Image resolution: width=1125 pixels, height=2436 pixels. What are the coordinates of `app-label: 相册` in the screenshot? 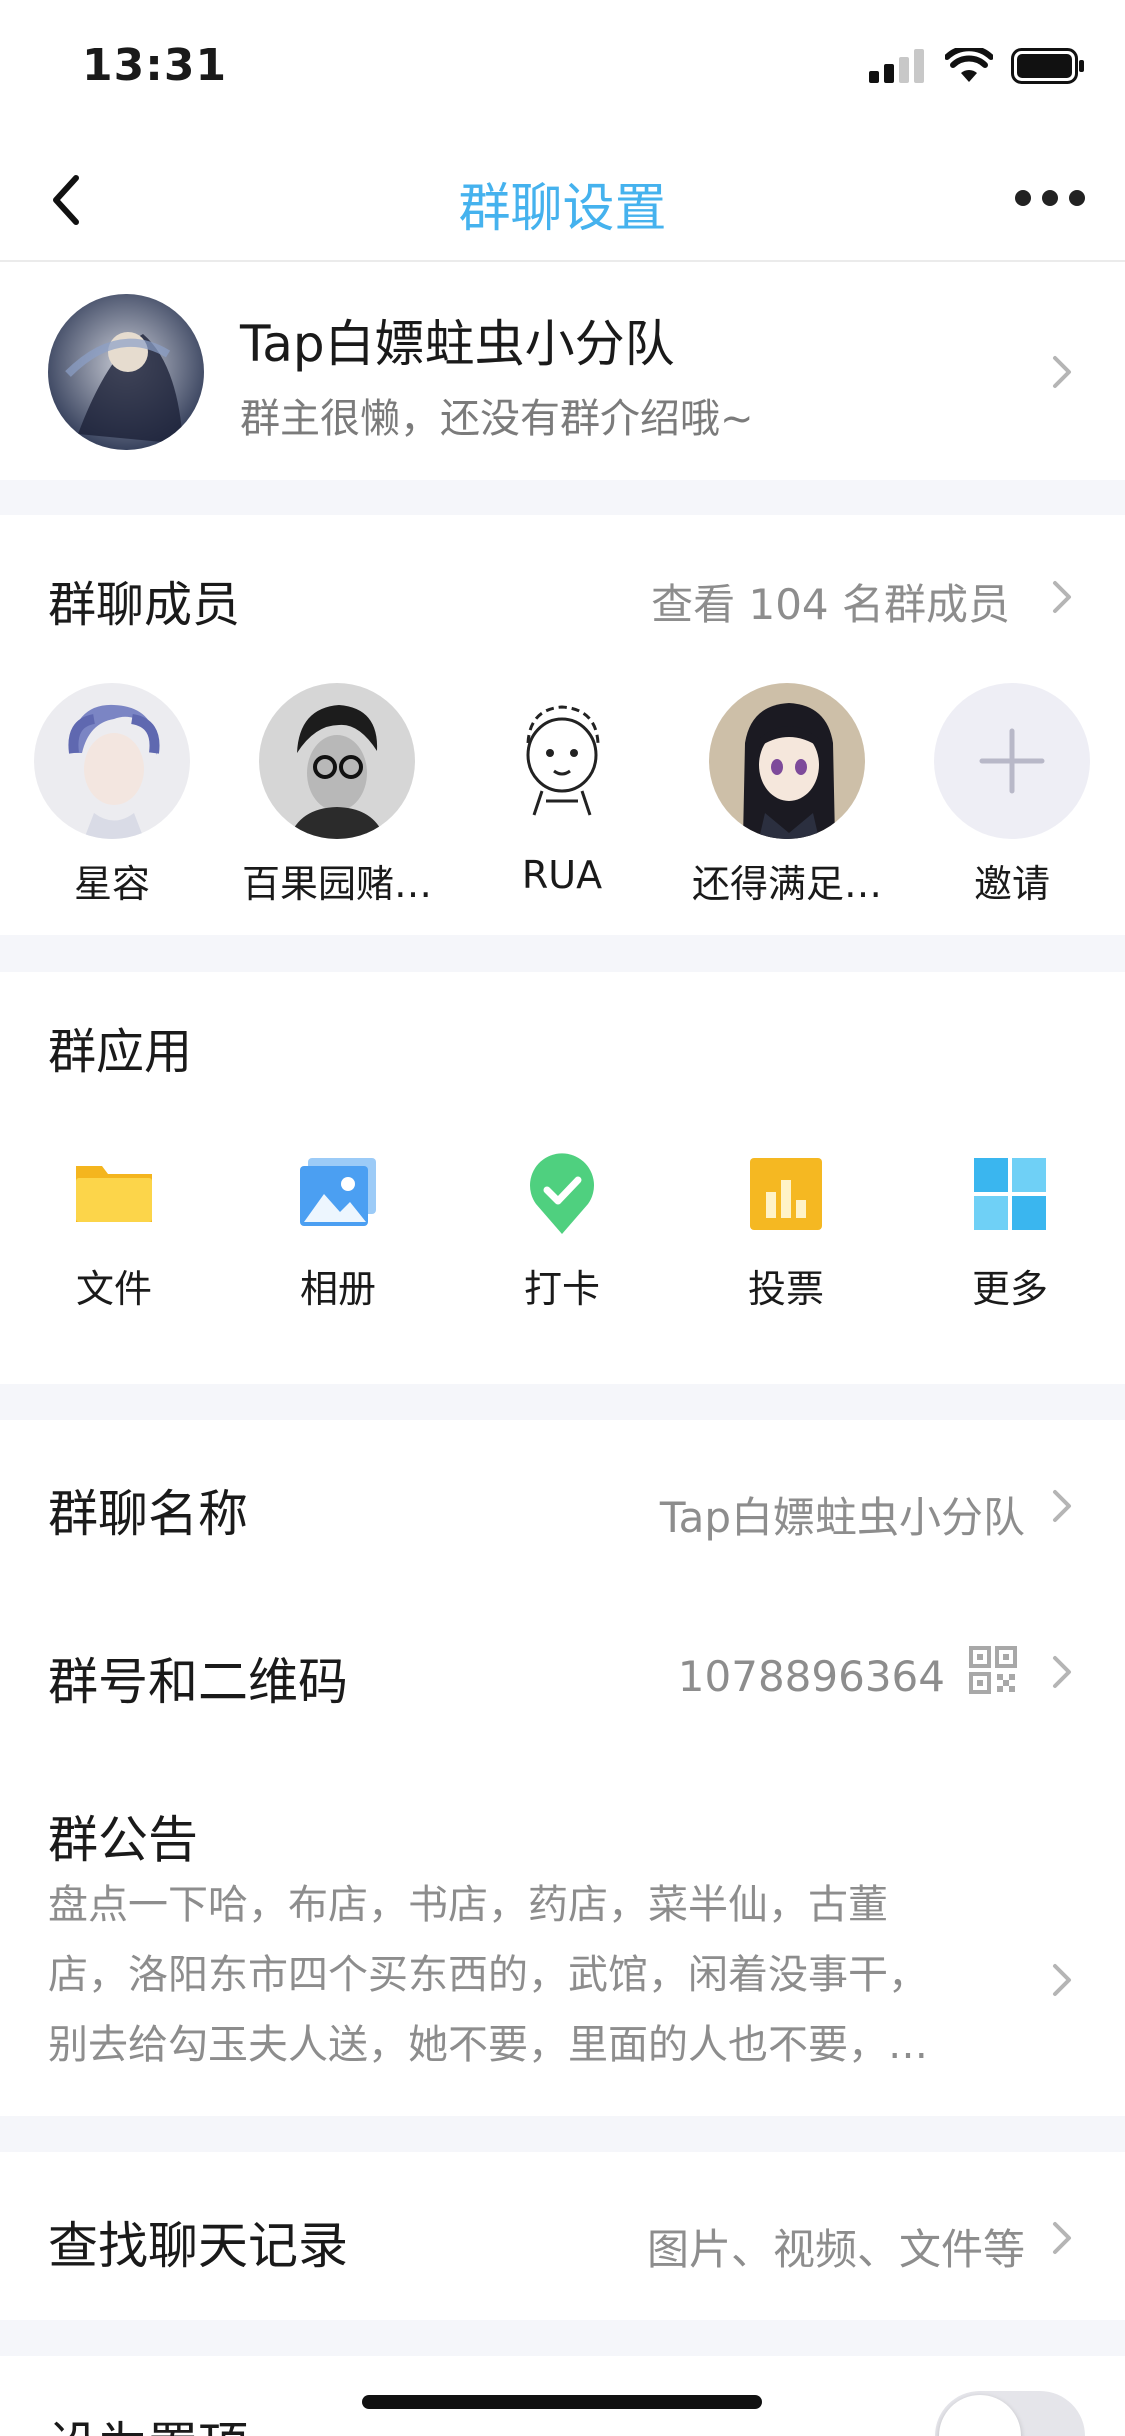 It's located at (337, 1289).